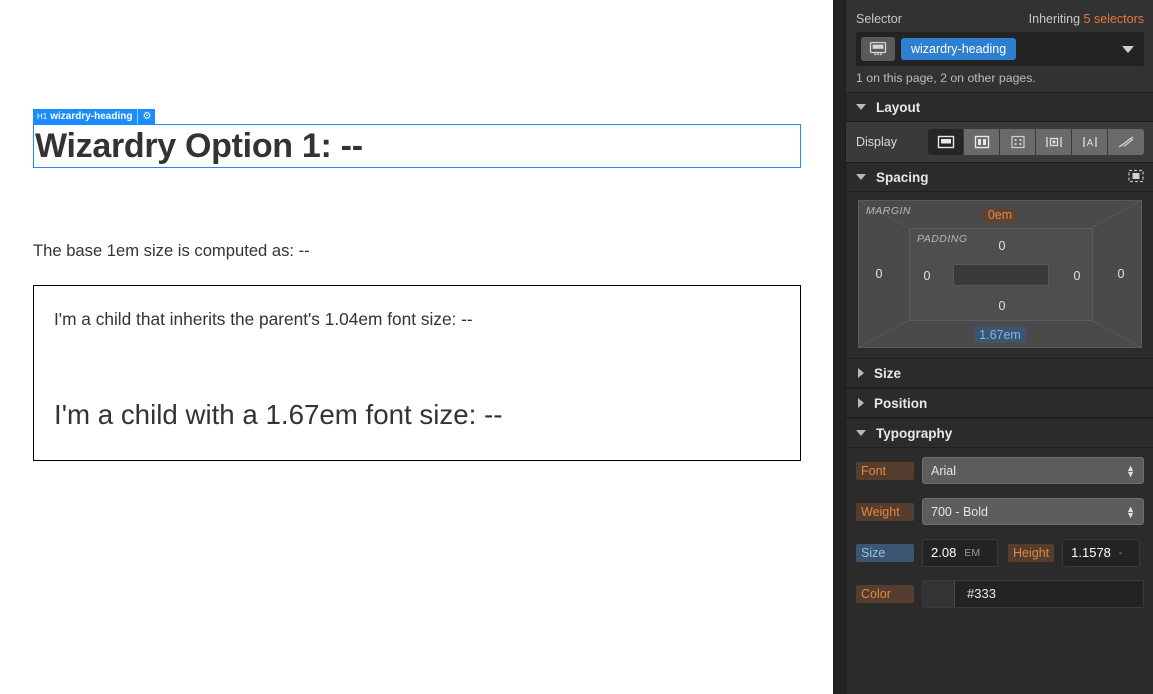  I want to click on panel-top-strip, so click(999, 4).